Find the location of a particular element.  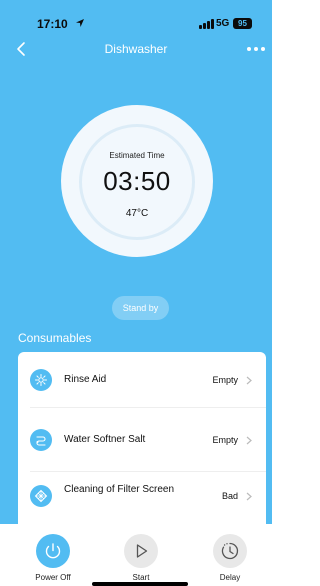

network-type: 5G is located at coordinates (223, 23).